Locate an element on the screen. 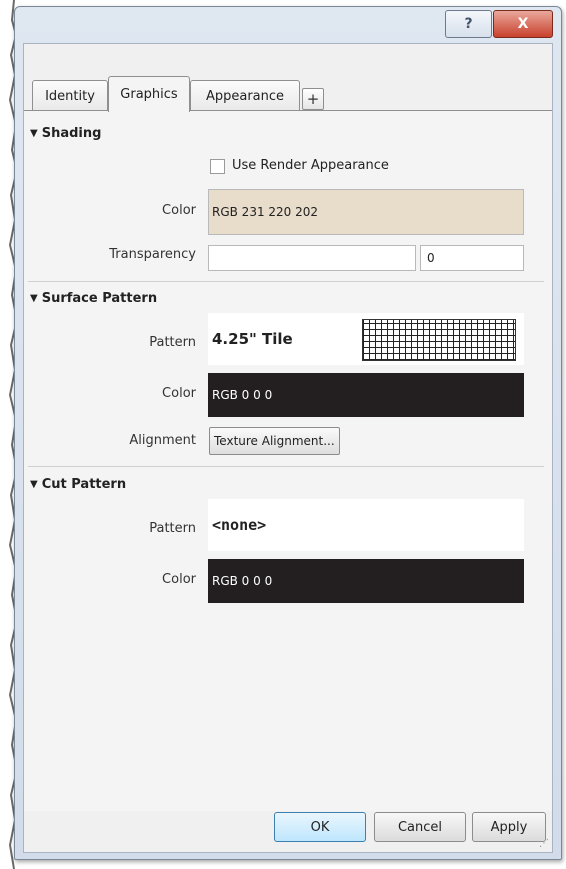 This screenshot has height=869, width=566. cut-color-field: RGB 0 0 0 is located at coordinates (366, 581).